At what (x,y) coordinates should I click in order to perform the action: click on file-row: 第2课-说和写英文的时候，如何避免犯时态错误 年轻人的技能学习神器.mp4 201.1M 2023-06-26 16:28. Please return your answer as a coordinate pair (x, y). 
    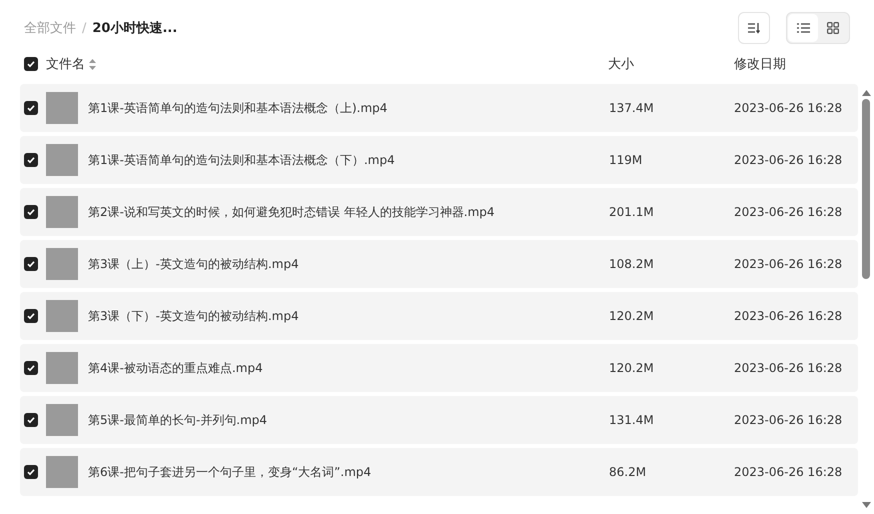
    Looking at the image, I should click on (439, 212).